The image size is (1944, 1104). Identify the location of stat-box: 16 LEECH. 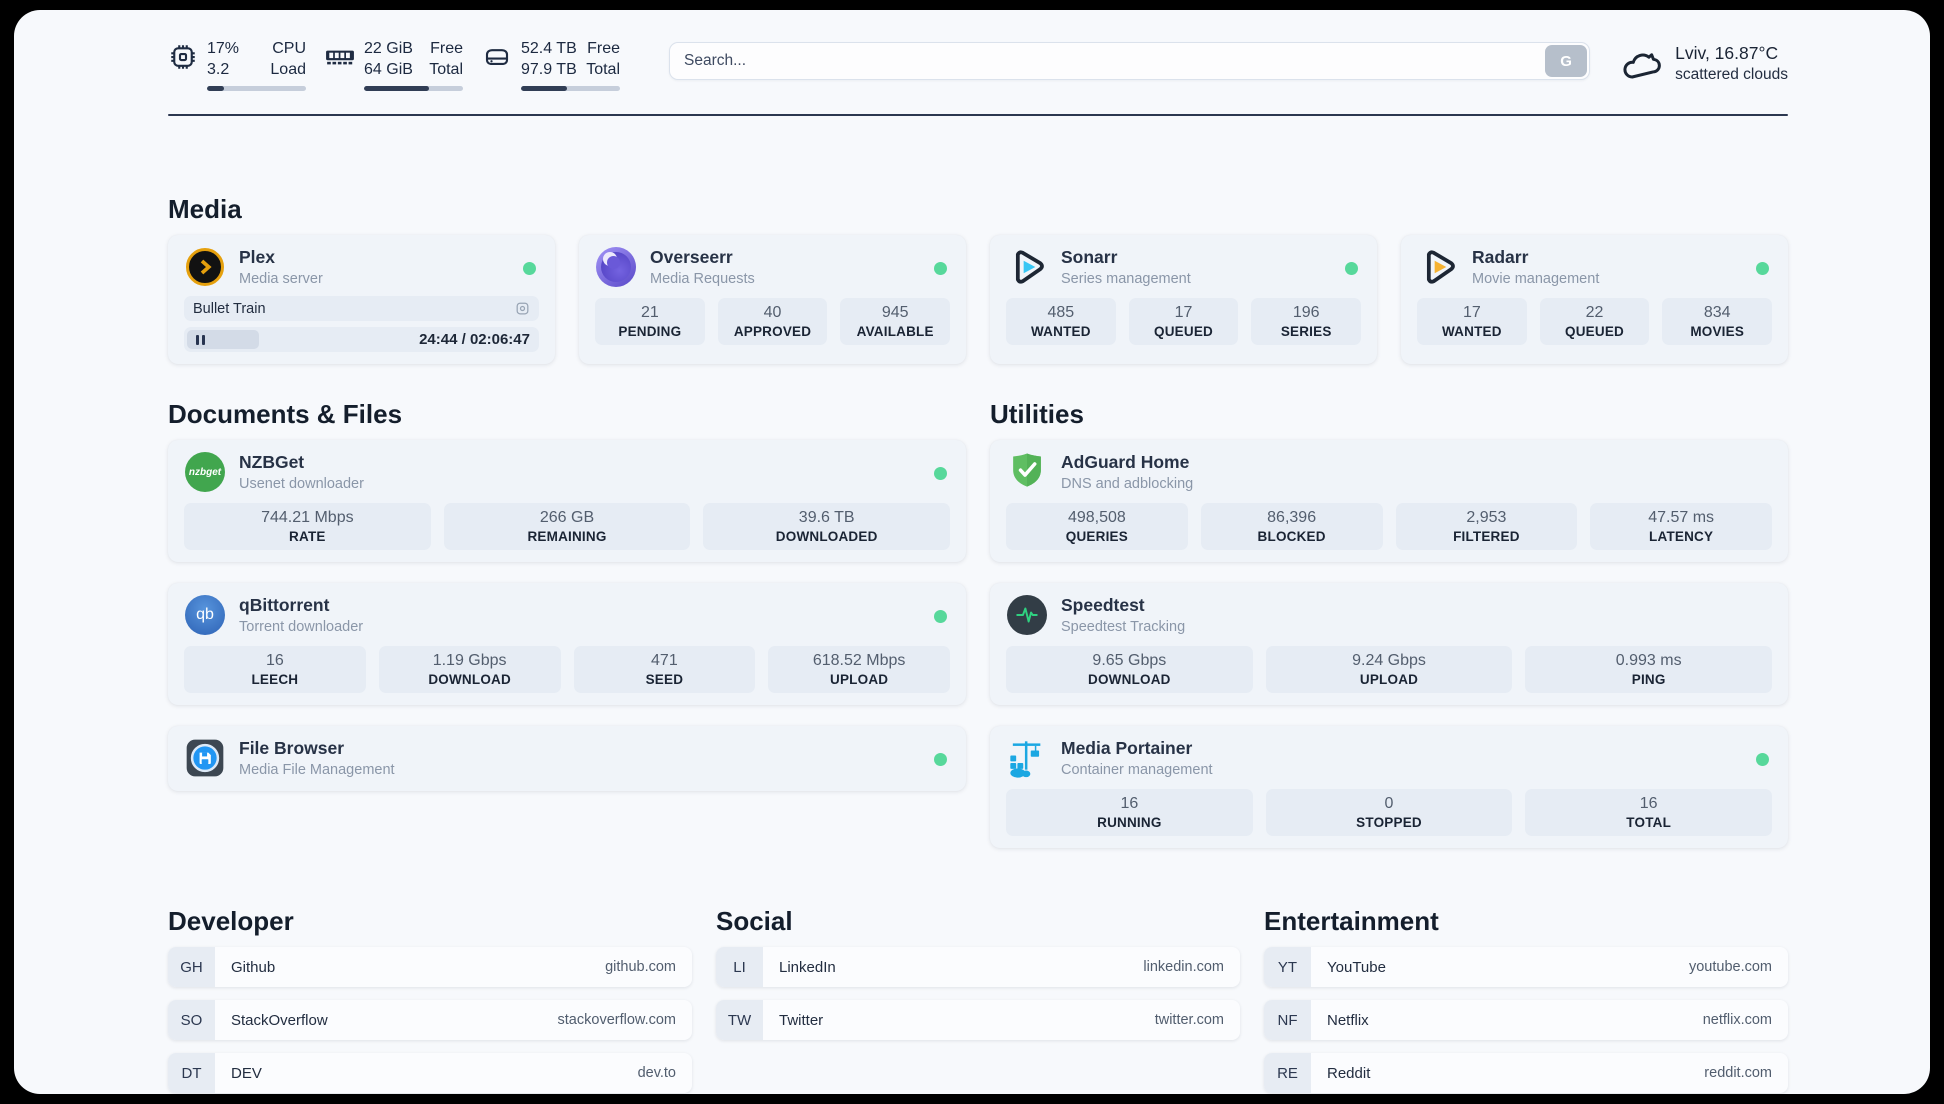
(275, 669).